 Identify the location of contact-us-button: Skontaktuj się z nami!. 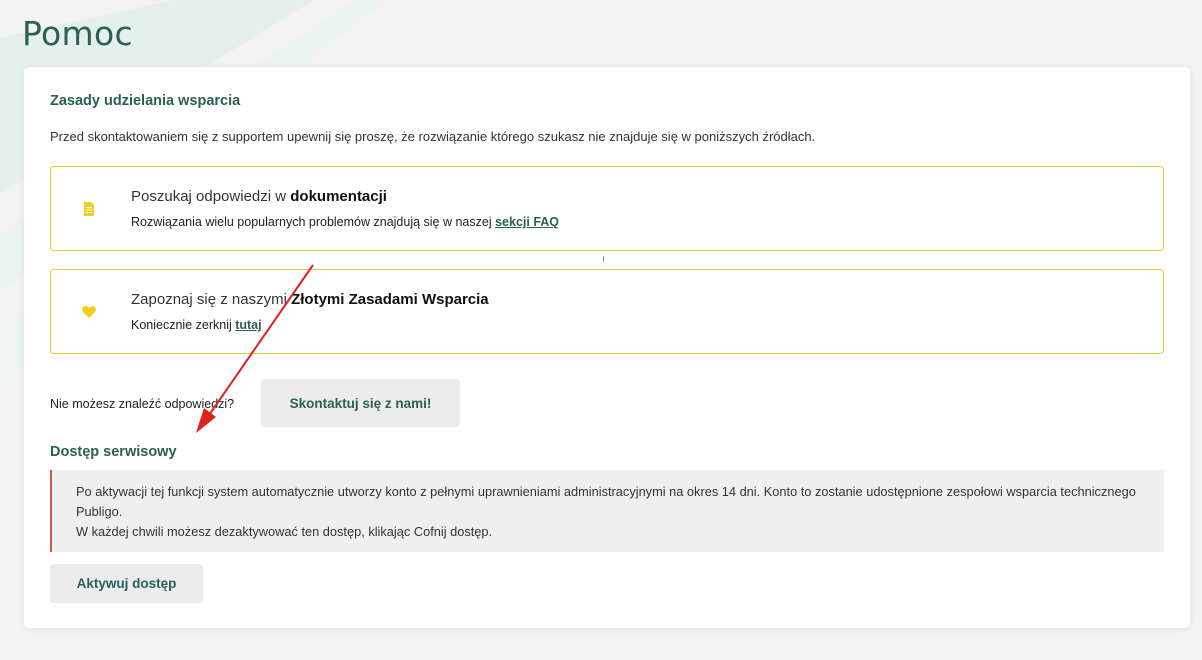
(360, 403).